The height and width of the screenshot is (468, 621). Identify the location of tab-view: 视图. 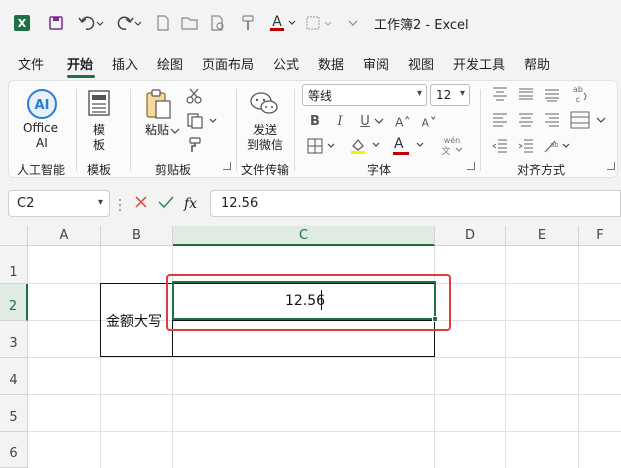
(421, 63).